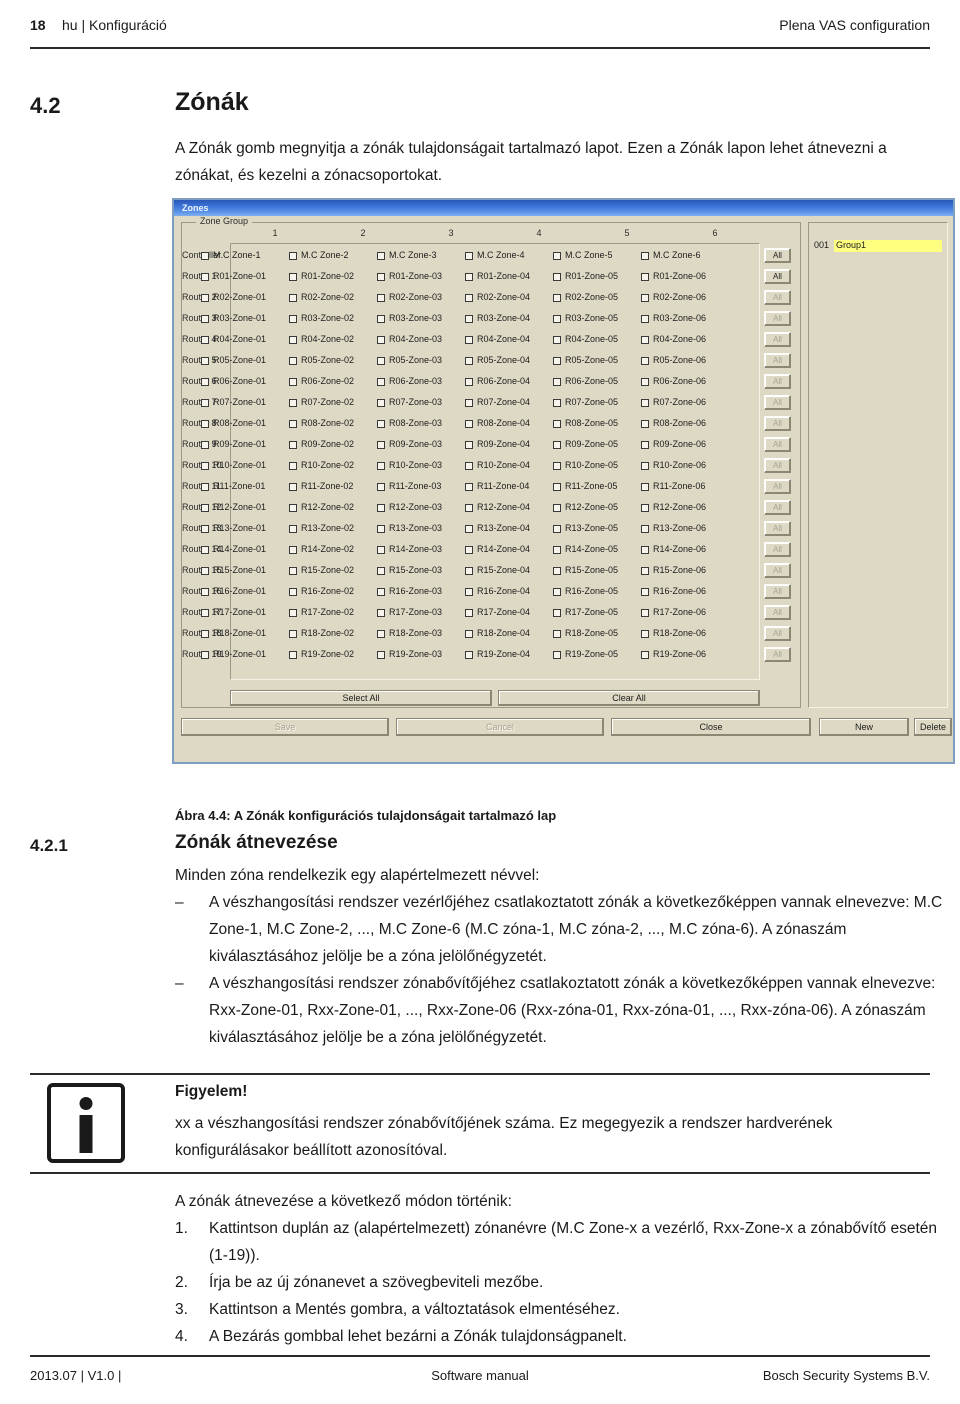  What do you see at coordinates (673, 360) in the screenshot?
I see `zone-checkbox-item: R05-Zone-06` at bounding box center [673, 360].